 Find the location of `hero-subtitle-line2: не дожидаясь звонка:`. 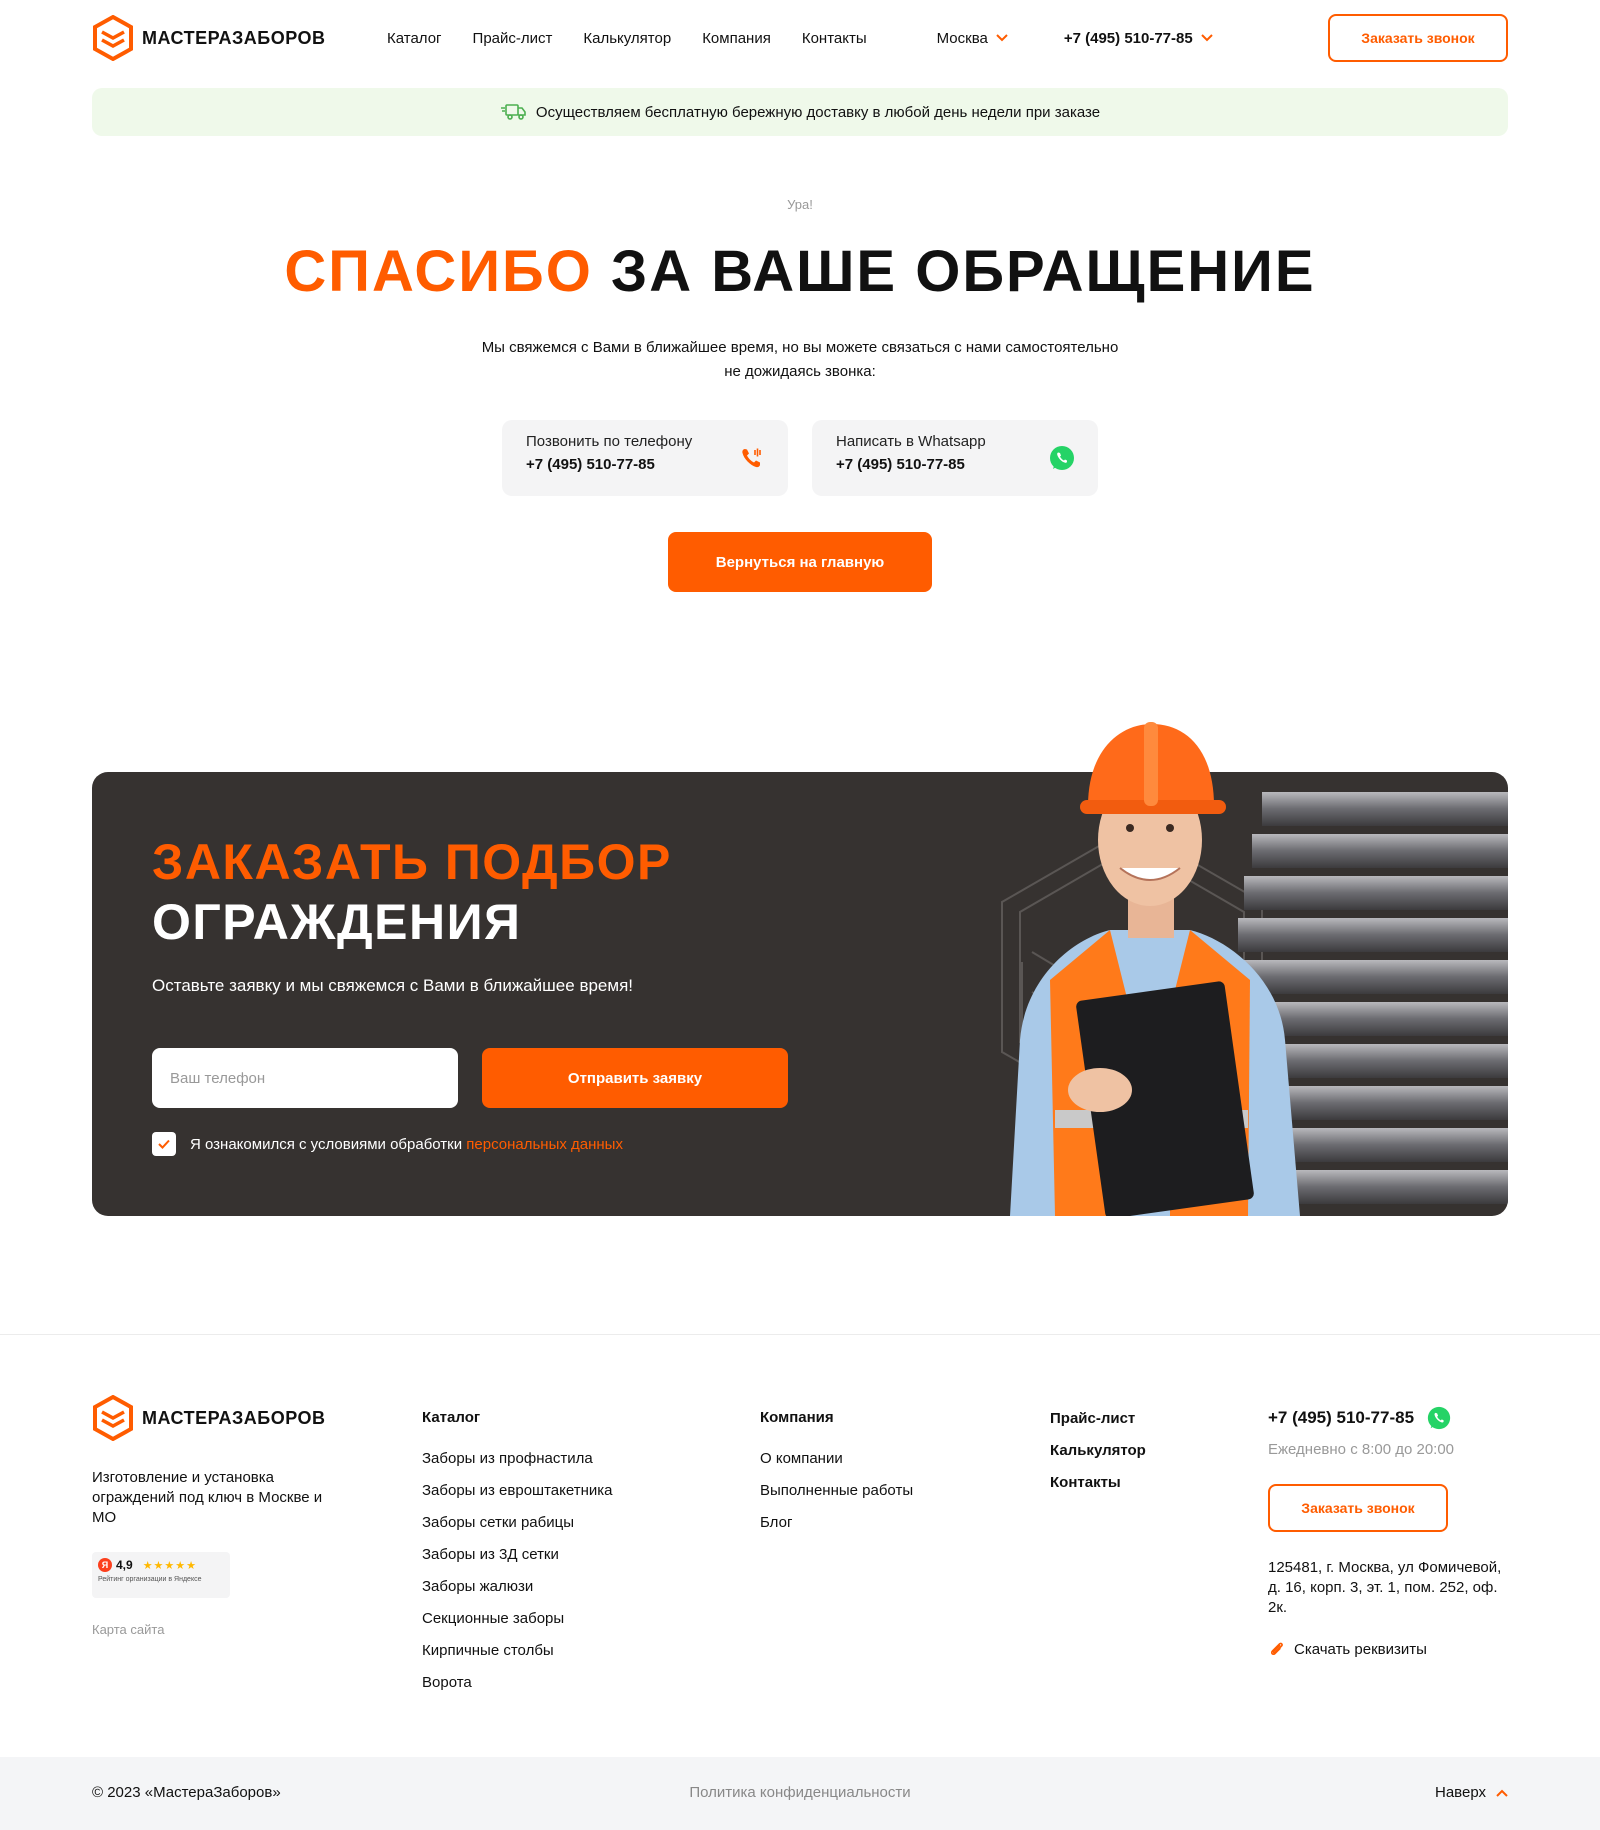

hero-subtitle-line2: не дожидаясь звонка: is located at coordinates (800, 371).